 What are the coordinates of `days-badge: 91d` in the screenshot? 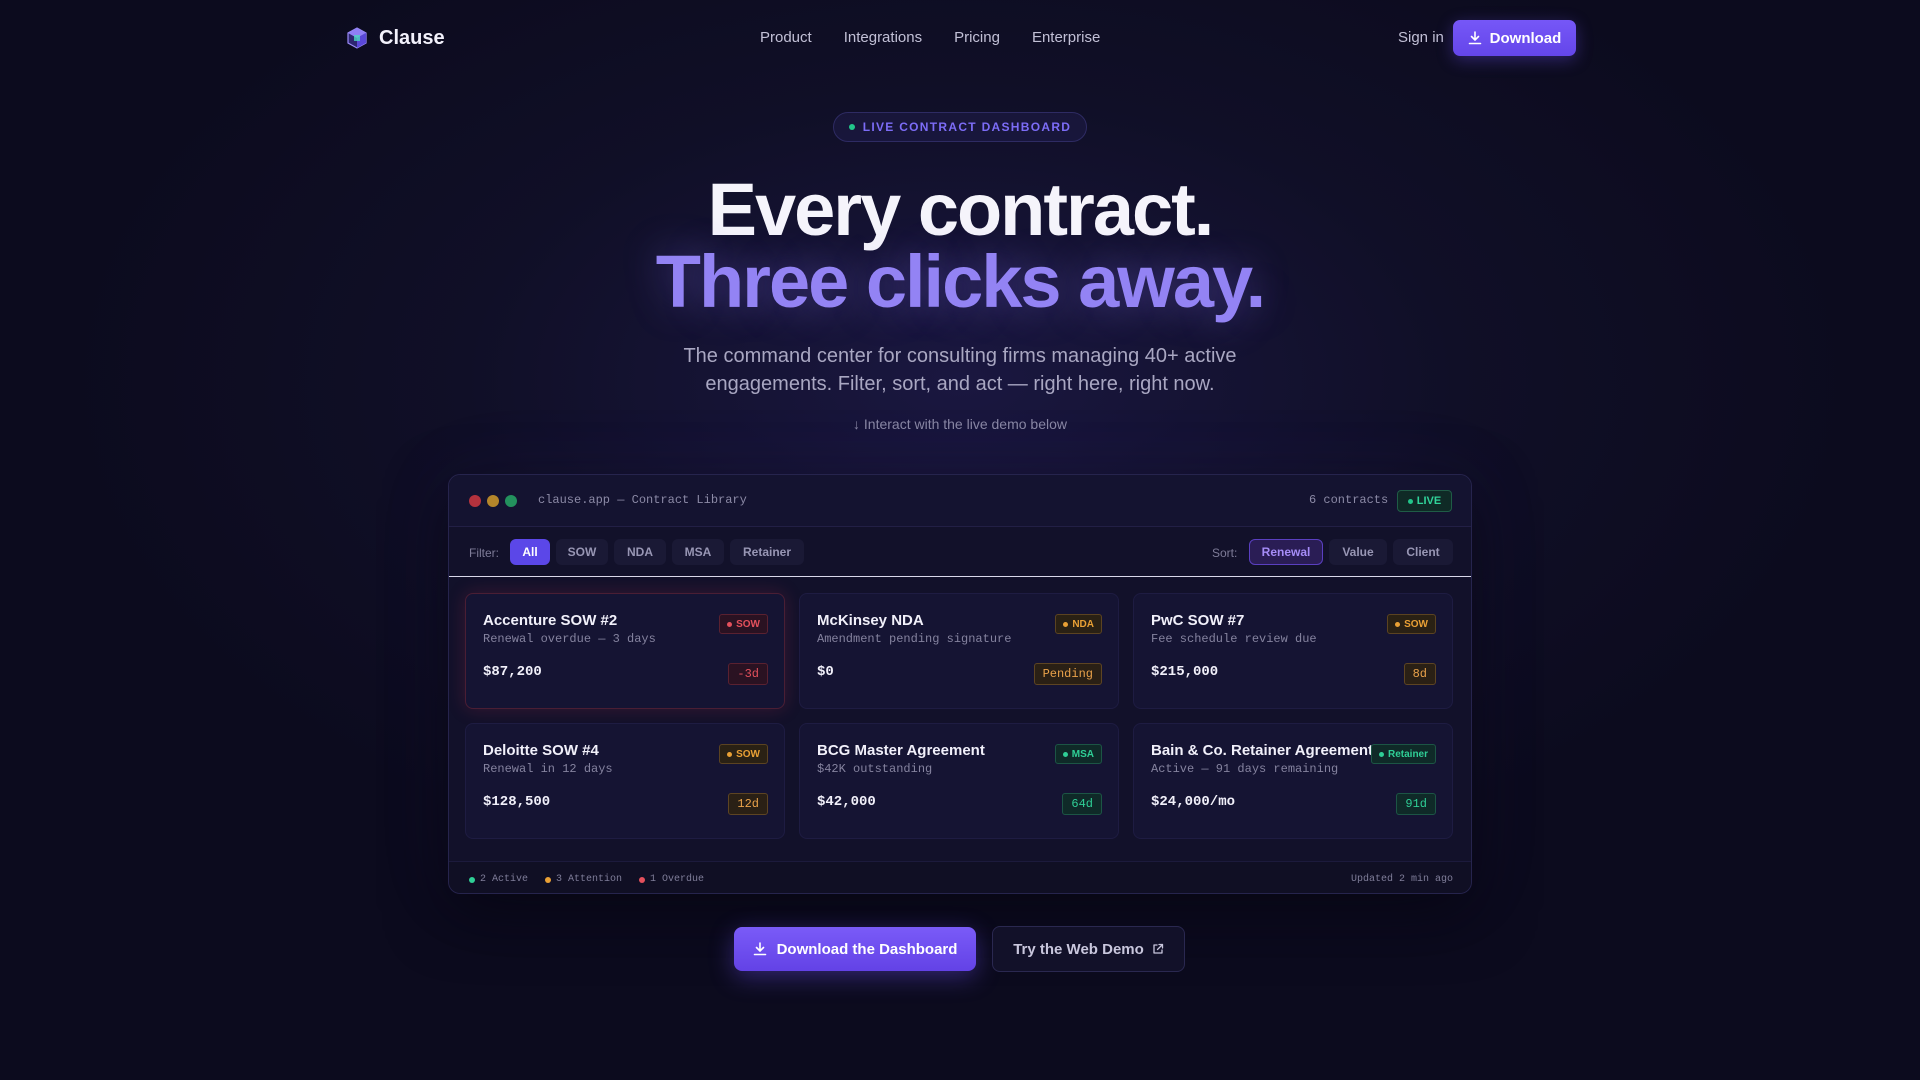 It's located at (1416, 804).